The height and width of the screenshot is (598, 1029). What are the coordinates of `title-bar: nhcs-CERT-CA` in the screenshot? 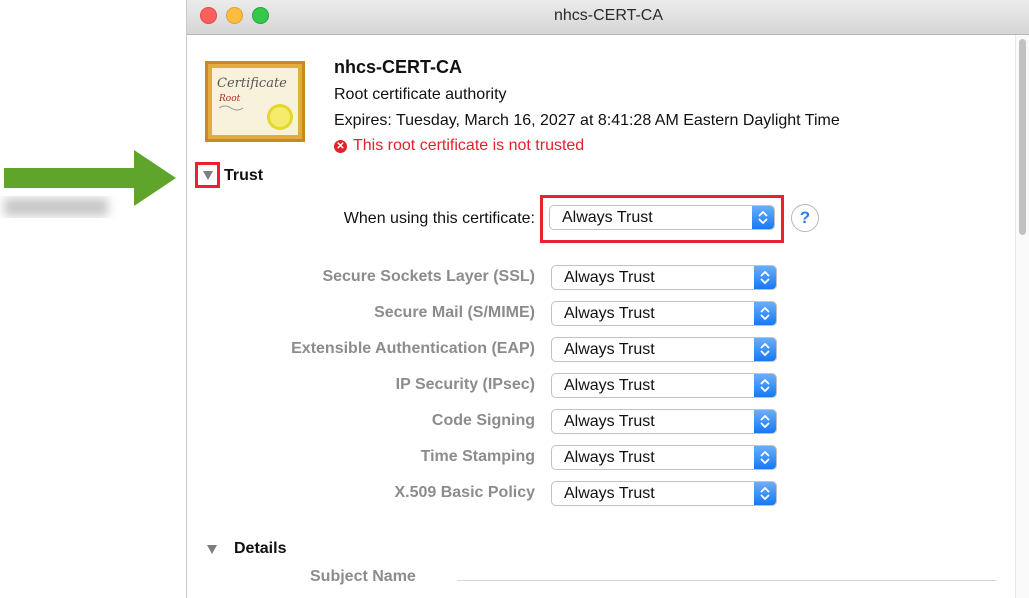 It's located at (608, 17).